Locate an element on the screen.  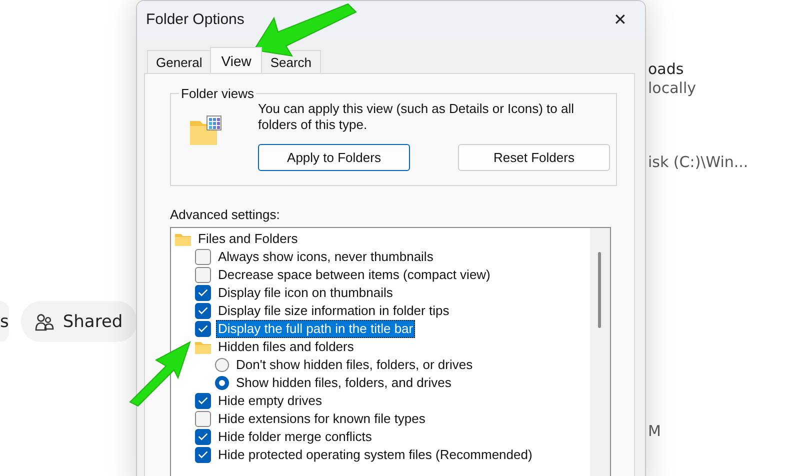
setting-label: Display file size information in folder tips is located at coordinates (334, 311).